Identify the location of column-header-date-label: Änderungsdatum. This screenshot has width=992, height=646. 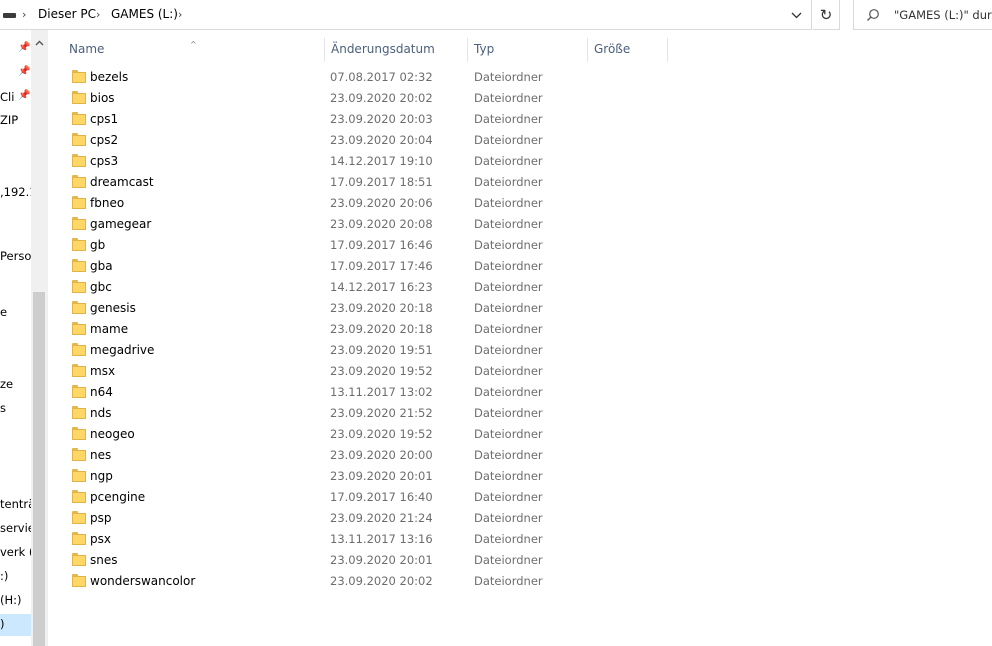
(383, 49).